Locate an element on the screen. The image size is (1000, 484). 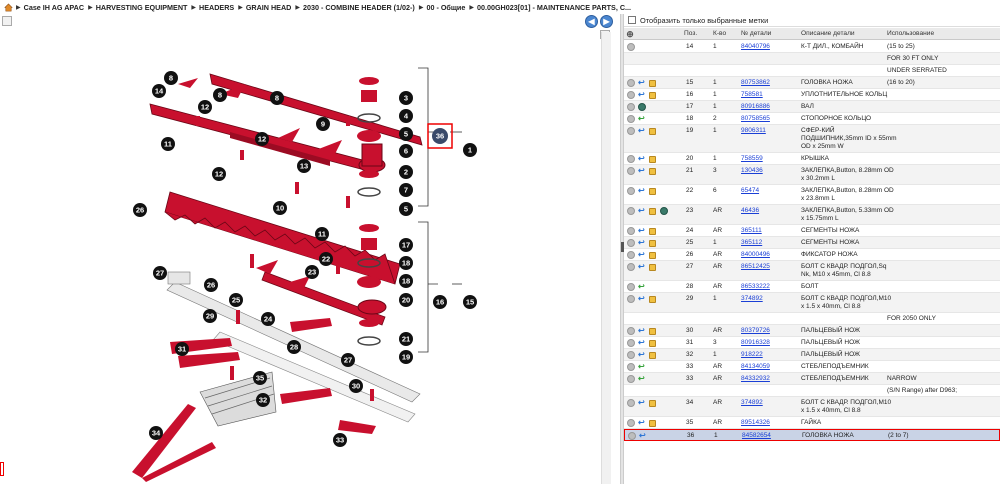
callout-3: 3 is located at coordinates (406, 98).